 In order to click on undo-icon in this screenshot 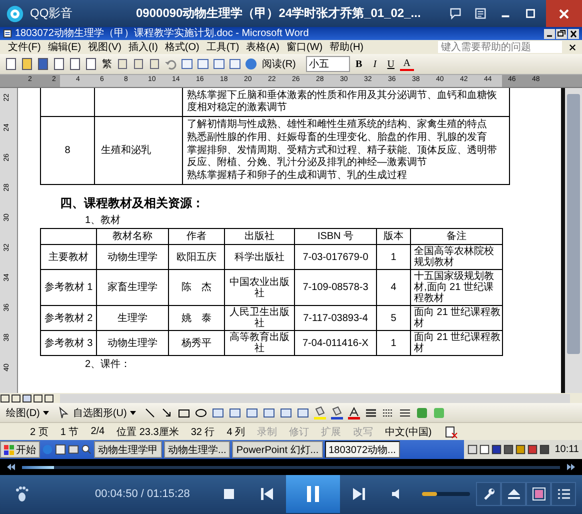, I will do `click(171, 64)`.